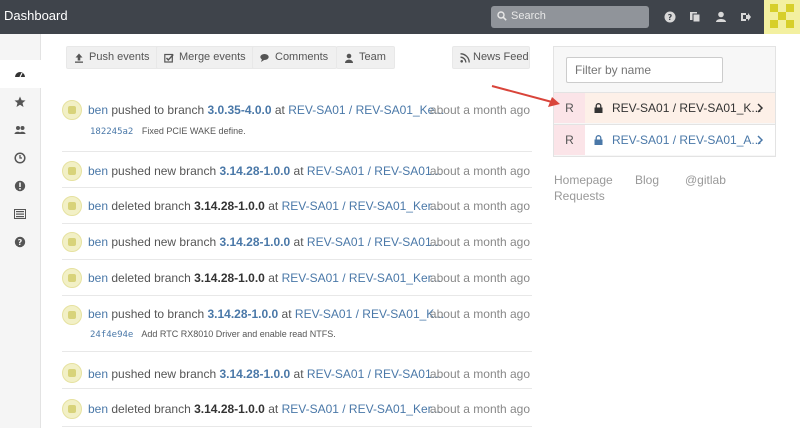 The height and width of the screenshot is (428, 800). What do you see at coordinates (570, 17) in the screenshot?
I see `search-input: Search` at bounding box center [570, 17].